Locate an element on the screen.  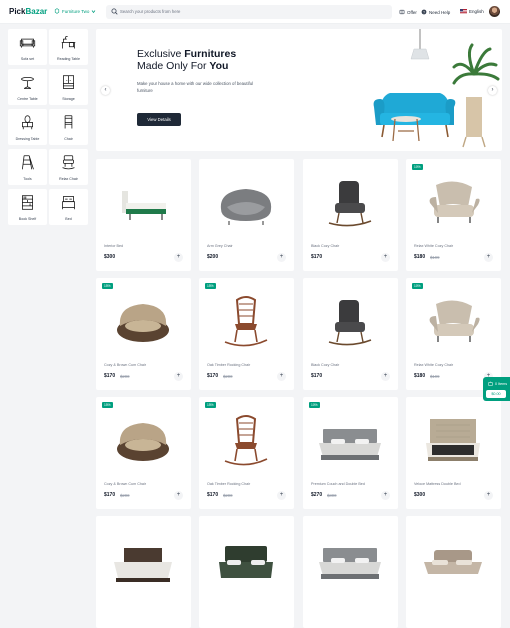
category-tools: Tools is located at coordinates (27, 167).